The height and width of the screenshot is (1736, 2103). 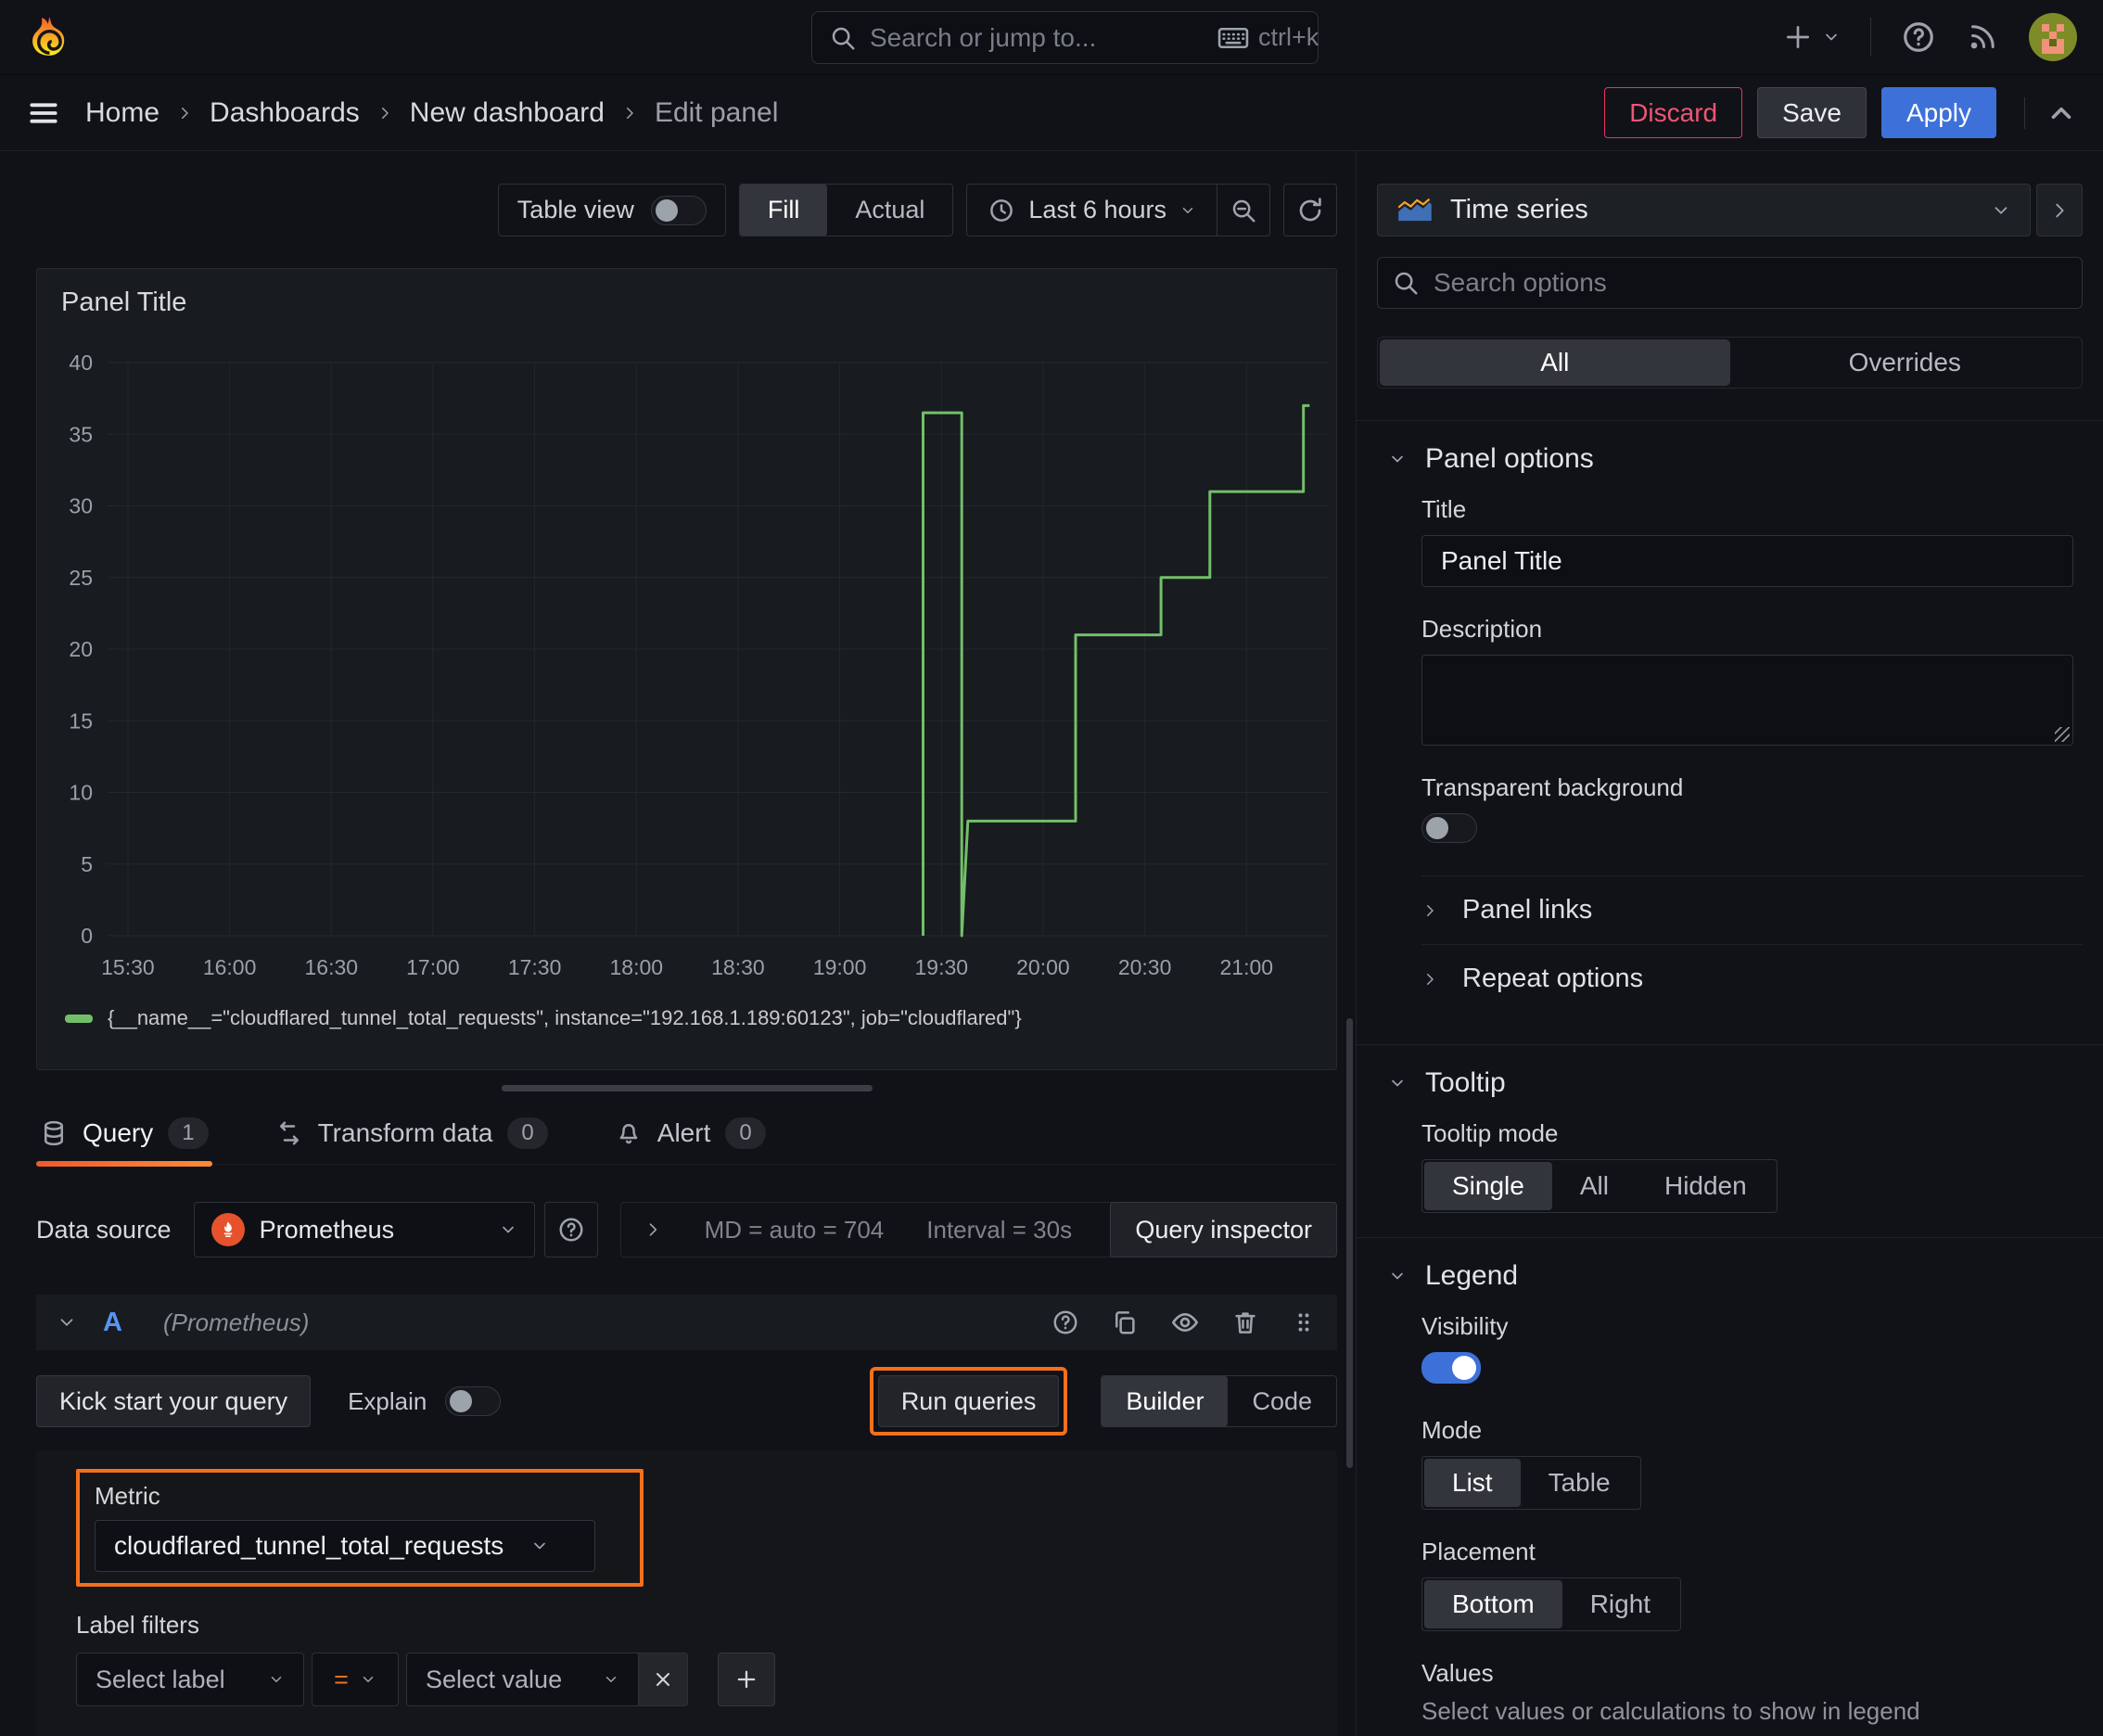 What do you see at coordinates (570, 1229) in the screenshot?
I see `datasource-help-button` at bounding box center [570, 1229].